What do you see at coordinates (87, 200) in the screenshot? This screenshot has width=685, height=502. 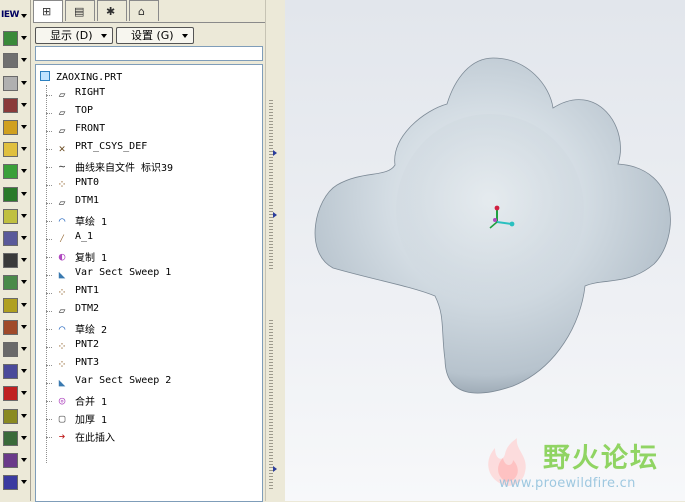 I see `tree-item-label: DTM1` at bounding box center [87, 200].